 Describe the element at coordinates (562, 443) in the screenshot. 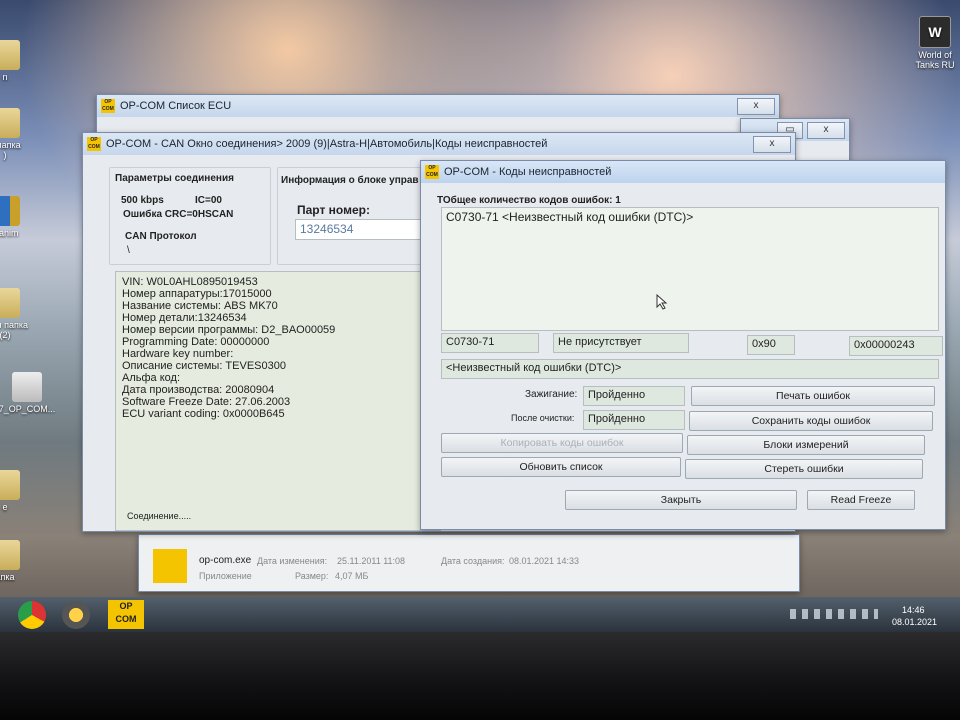

I see `copy-errors-button: Копировать коды ошибок` at that location.